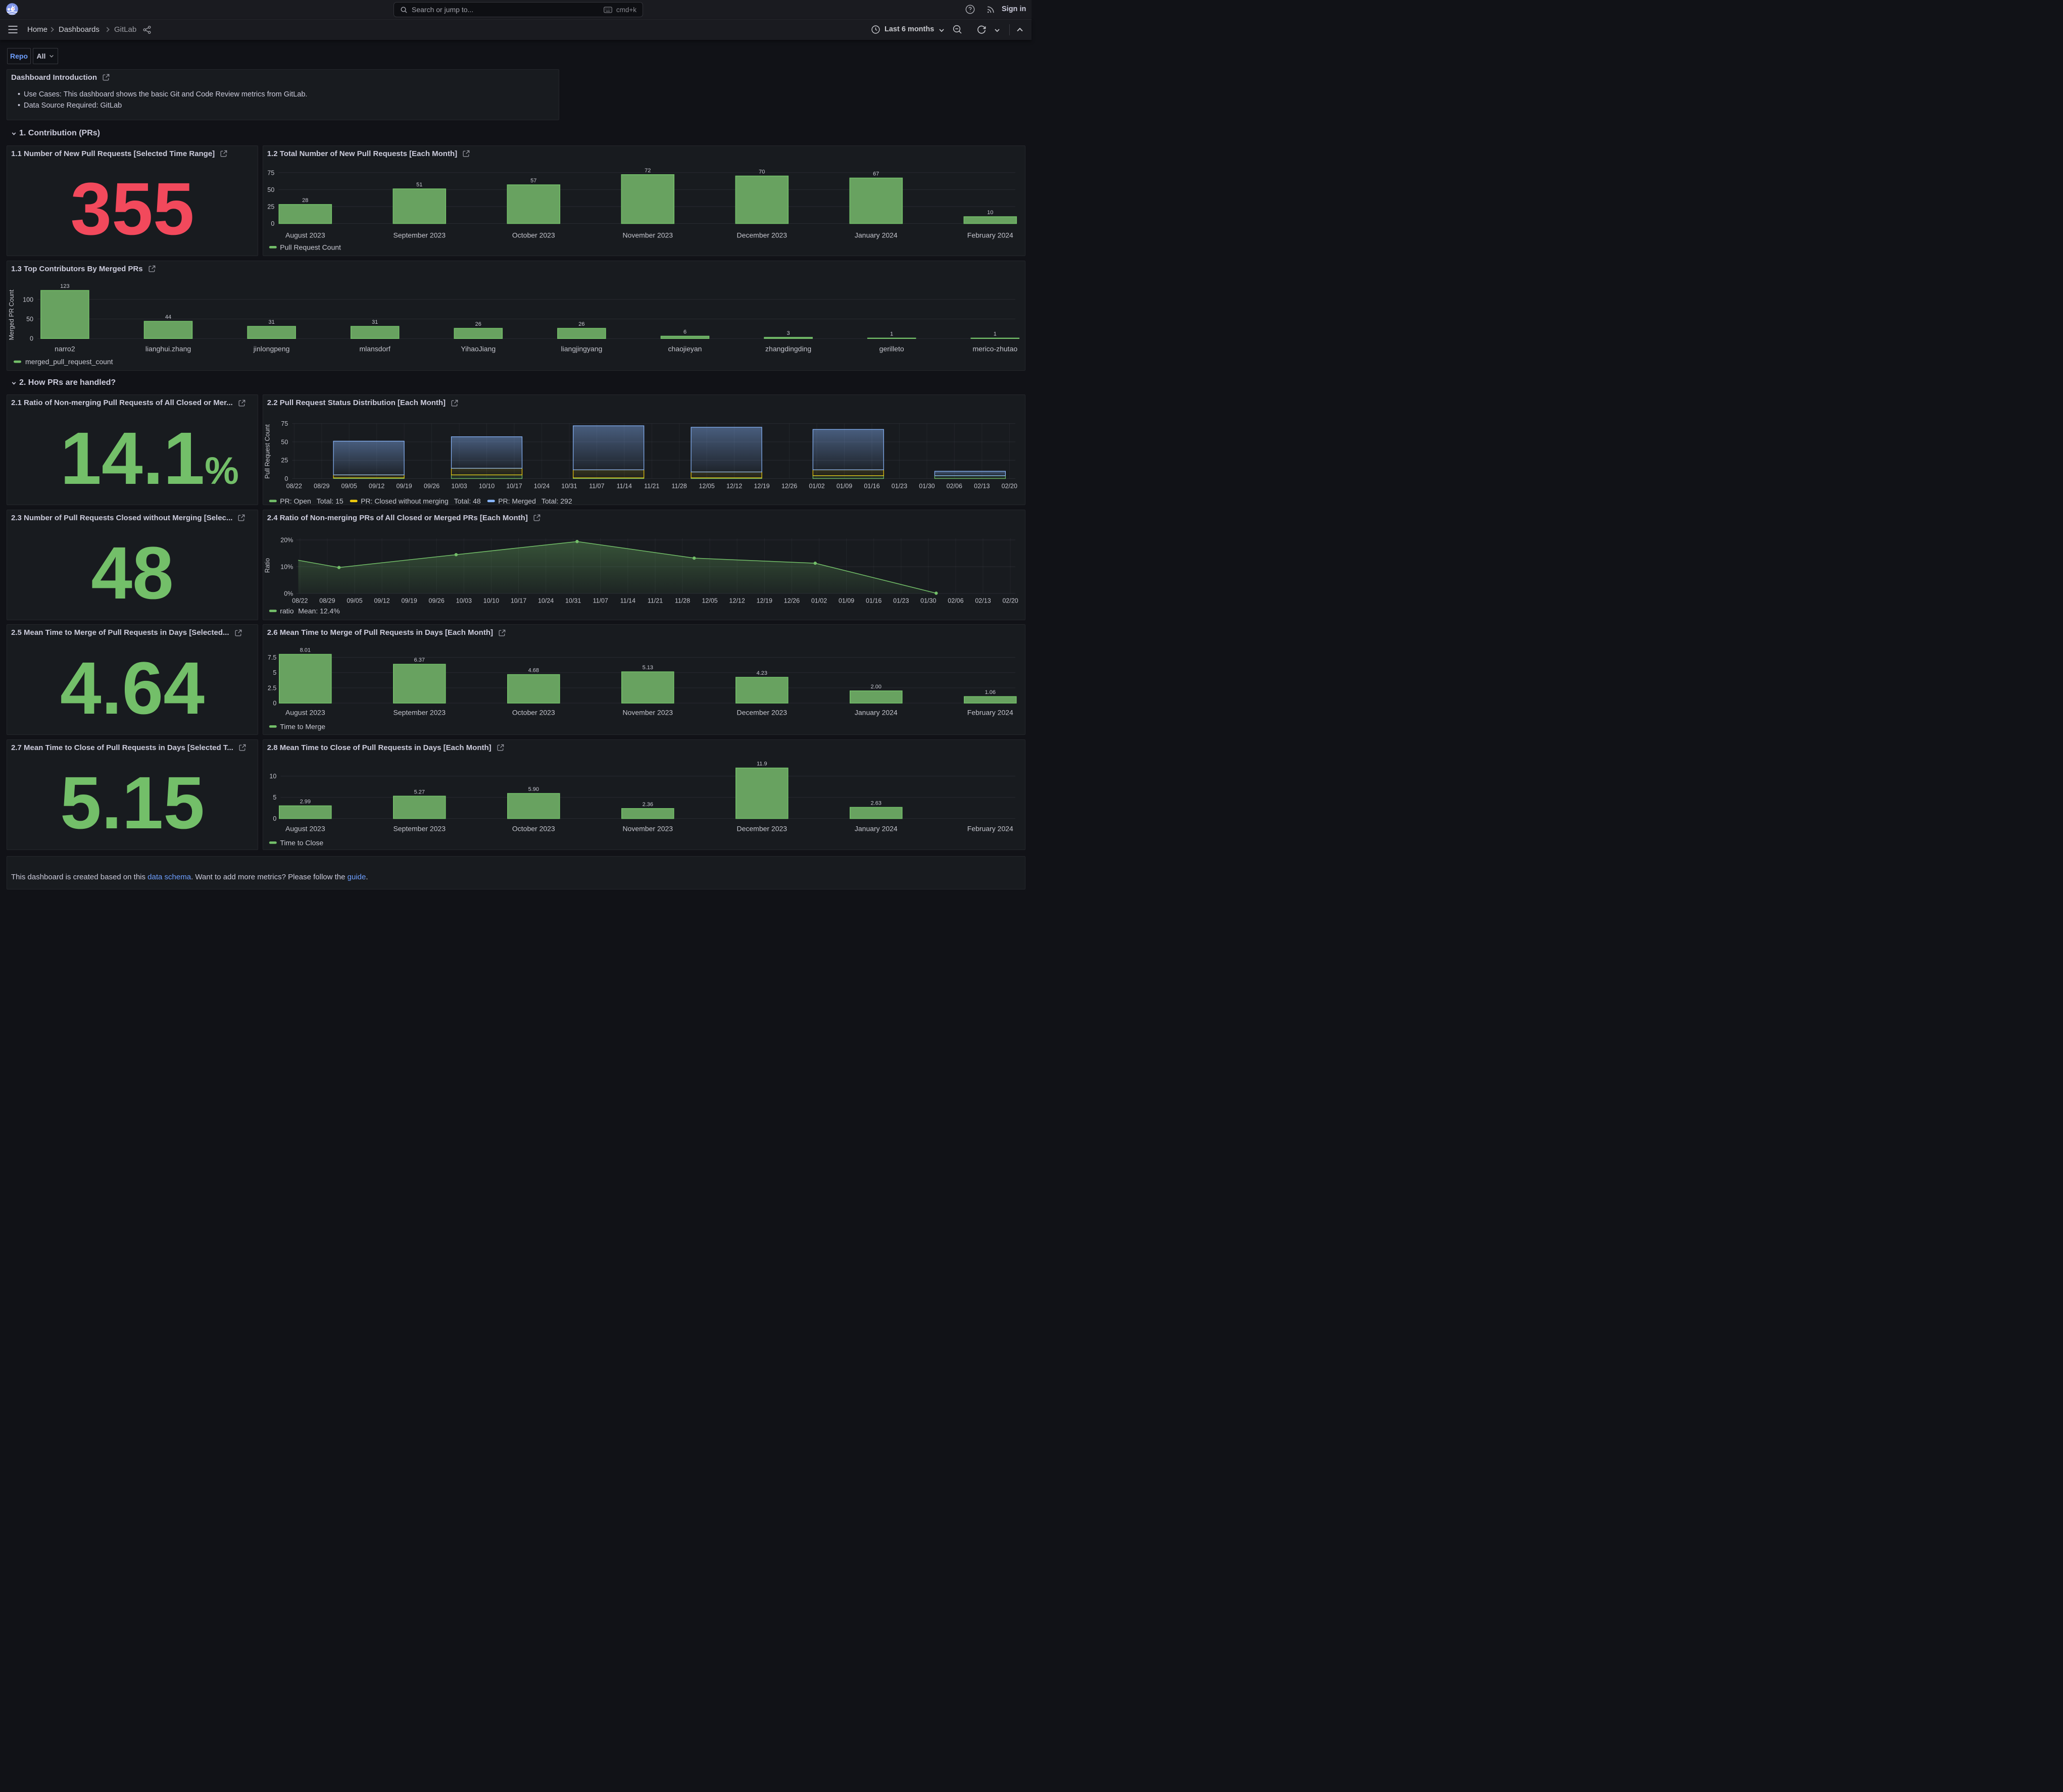  What do you see at coordinates (374, 348) in the screenshot?
I see `svg-text: mlansdorf` at bounding box center [374, 348].